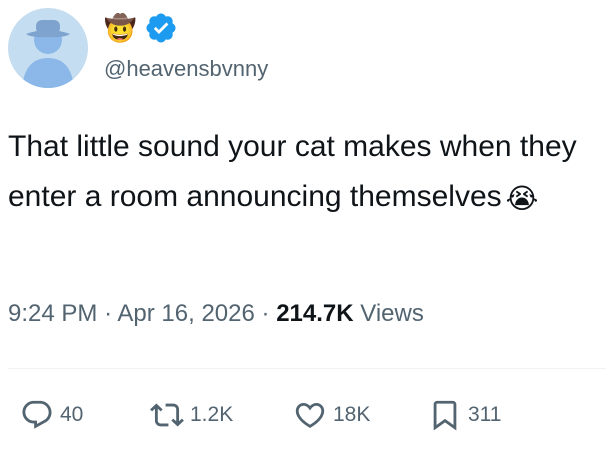 The image size is (606, 449). What do you see at coordinates (120, 28) in the screenshot?
I see `cowboy-emoji: 🤠` at bounding box center [120, 28].